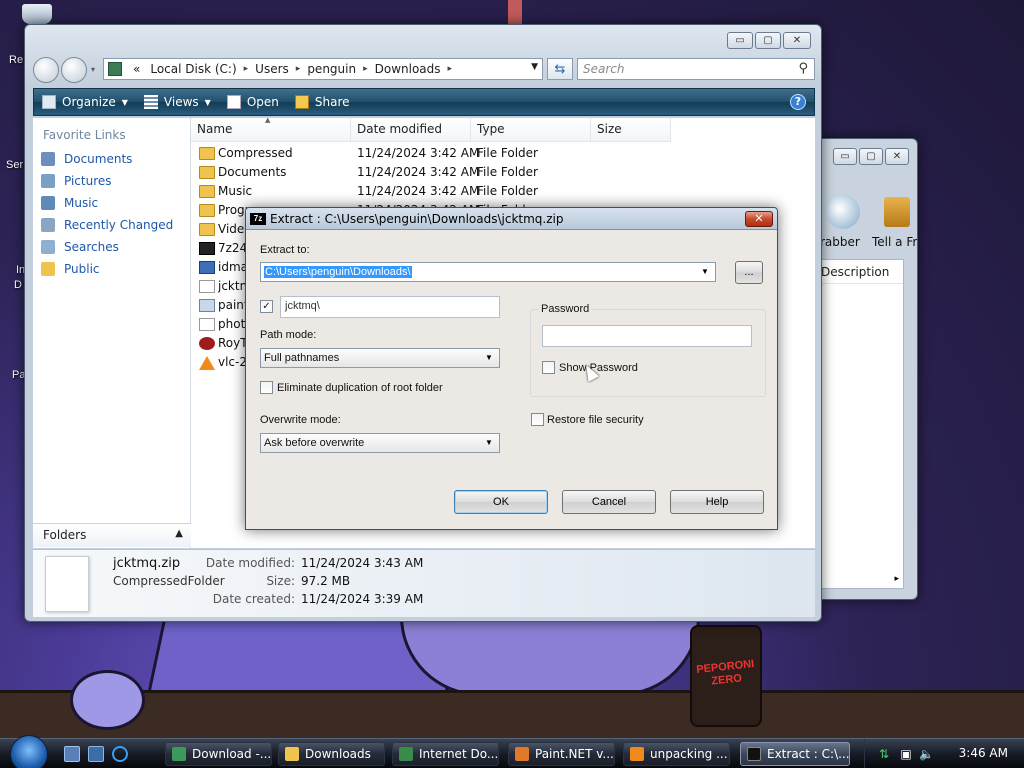 This screenshot has height=768, width=1024. I want to click on switch-windows-icon, so click(96, 754).